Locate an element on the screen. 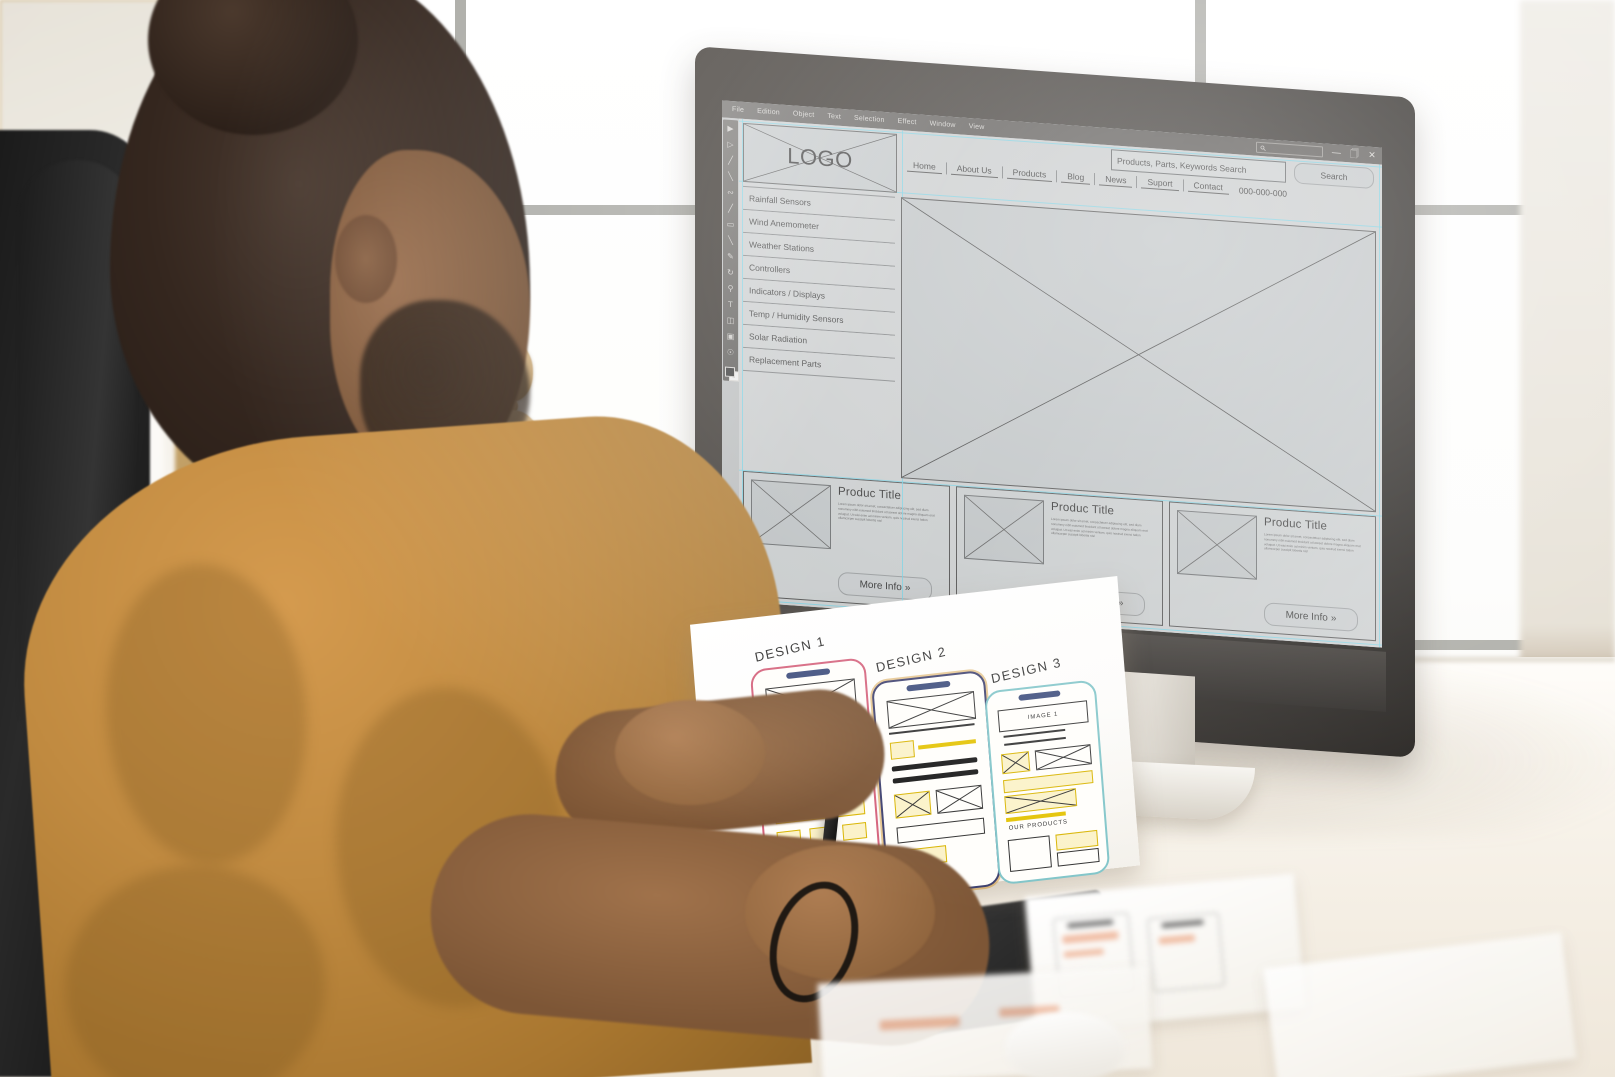 This screenshot has width=1615, height=1077. sketch-label-design-2: DESIGN 2 is located at coordinates (911, 659).